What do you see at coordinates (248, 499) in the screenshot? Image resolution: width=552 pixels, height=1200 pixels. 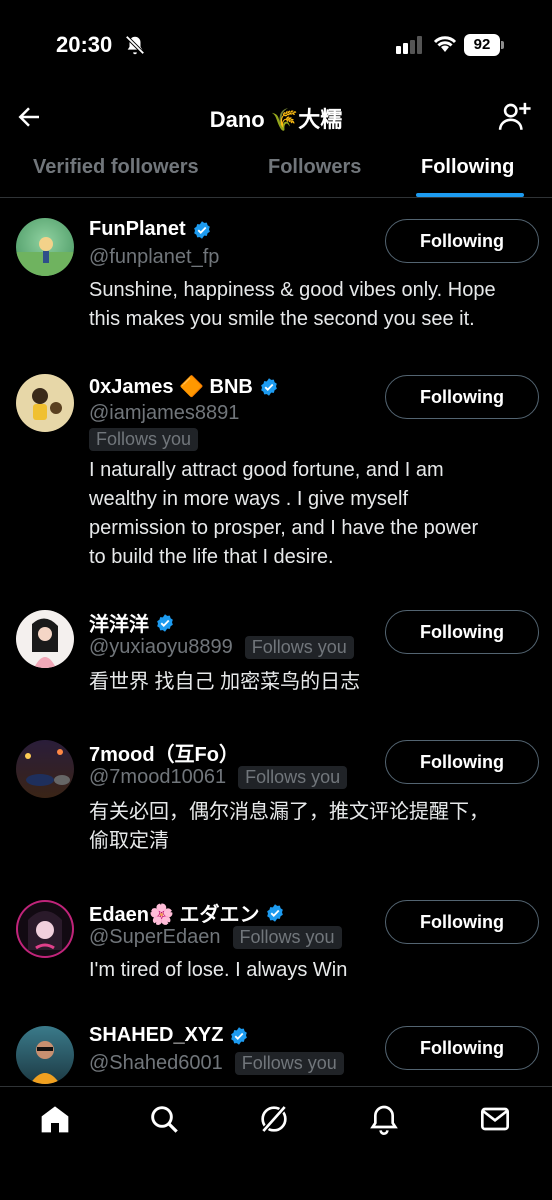 I see `bio-line: wealthy in more ways . I give myself` at bounding box center [248, 499].